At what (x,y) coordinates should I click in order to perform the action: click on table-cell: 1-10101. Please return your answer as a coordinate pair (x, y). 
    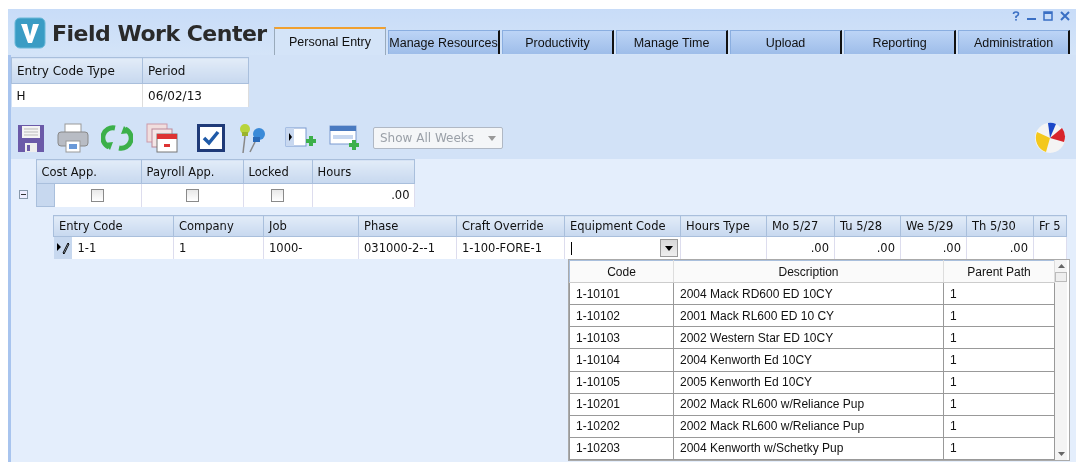
    Looking at the image, I should click on (621, 293).